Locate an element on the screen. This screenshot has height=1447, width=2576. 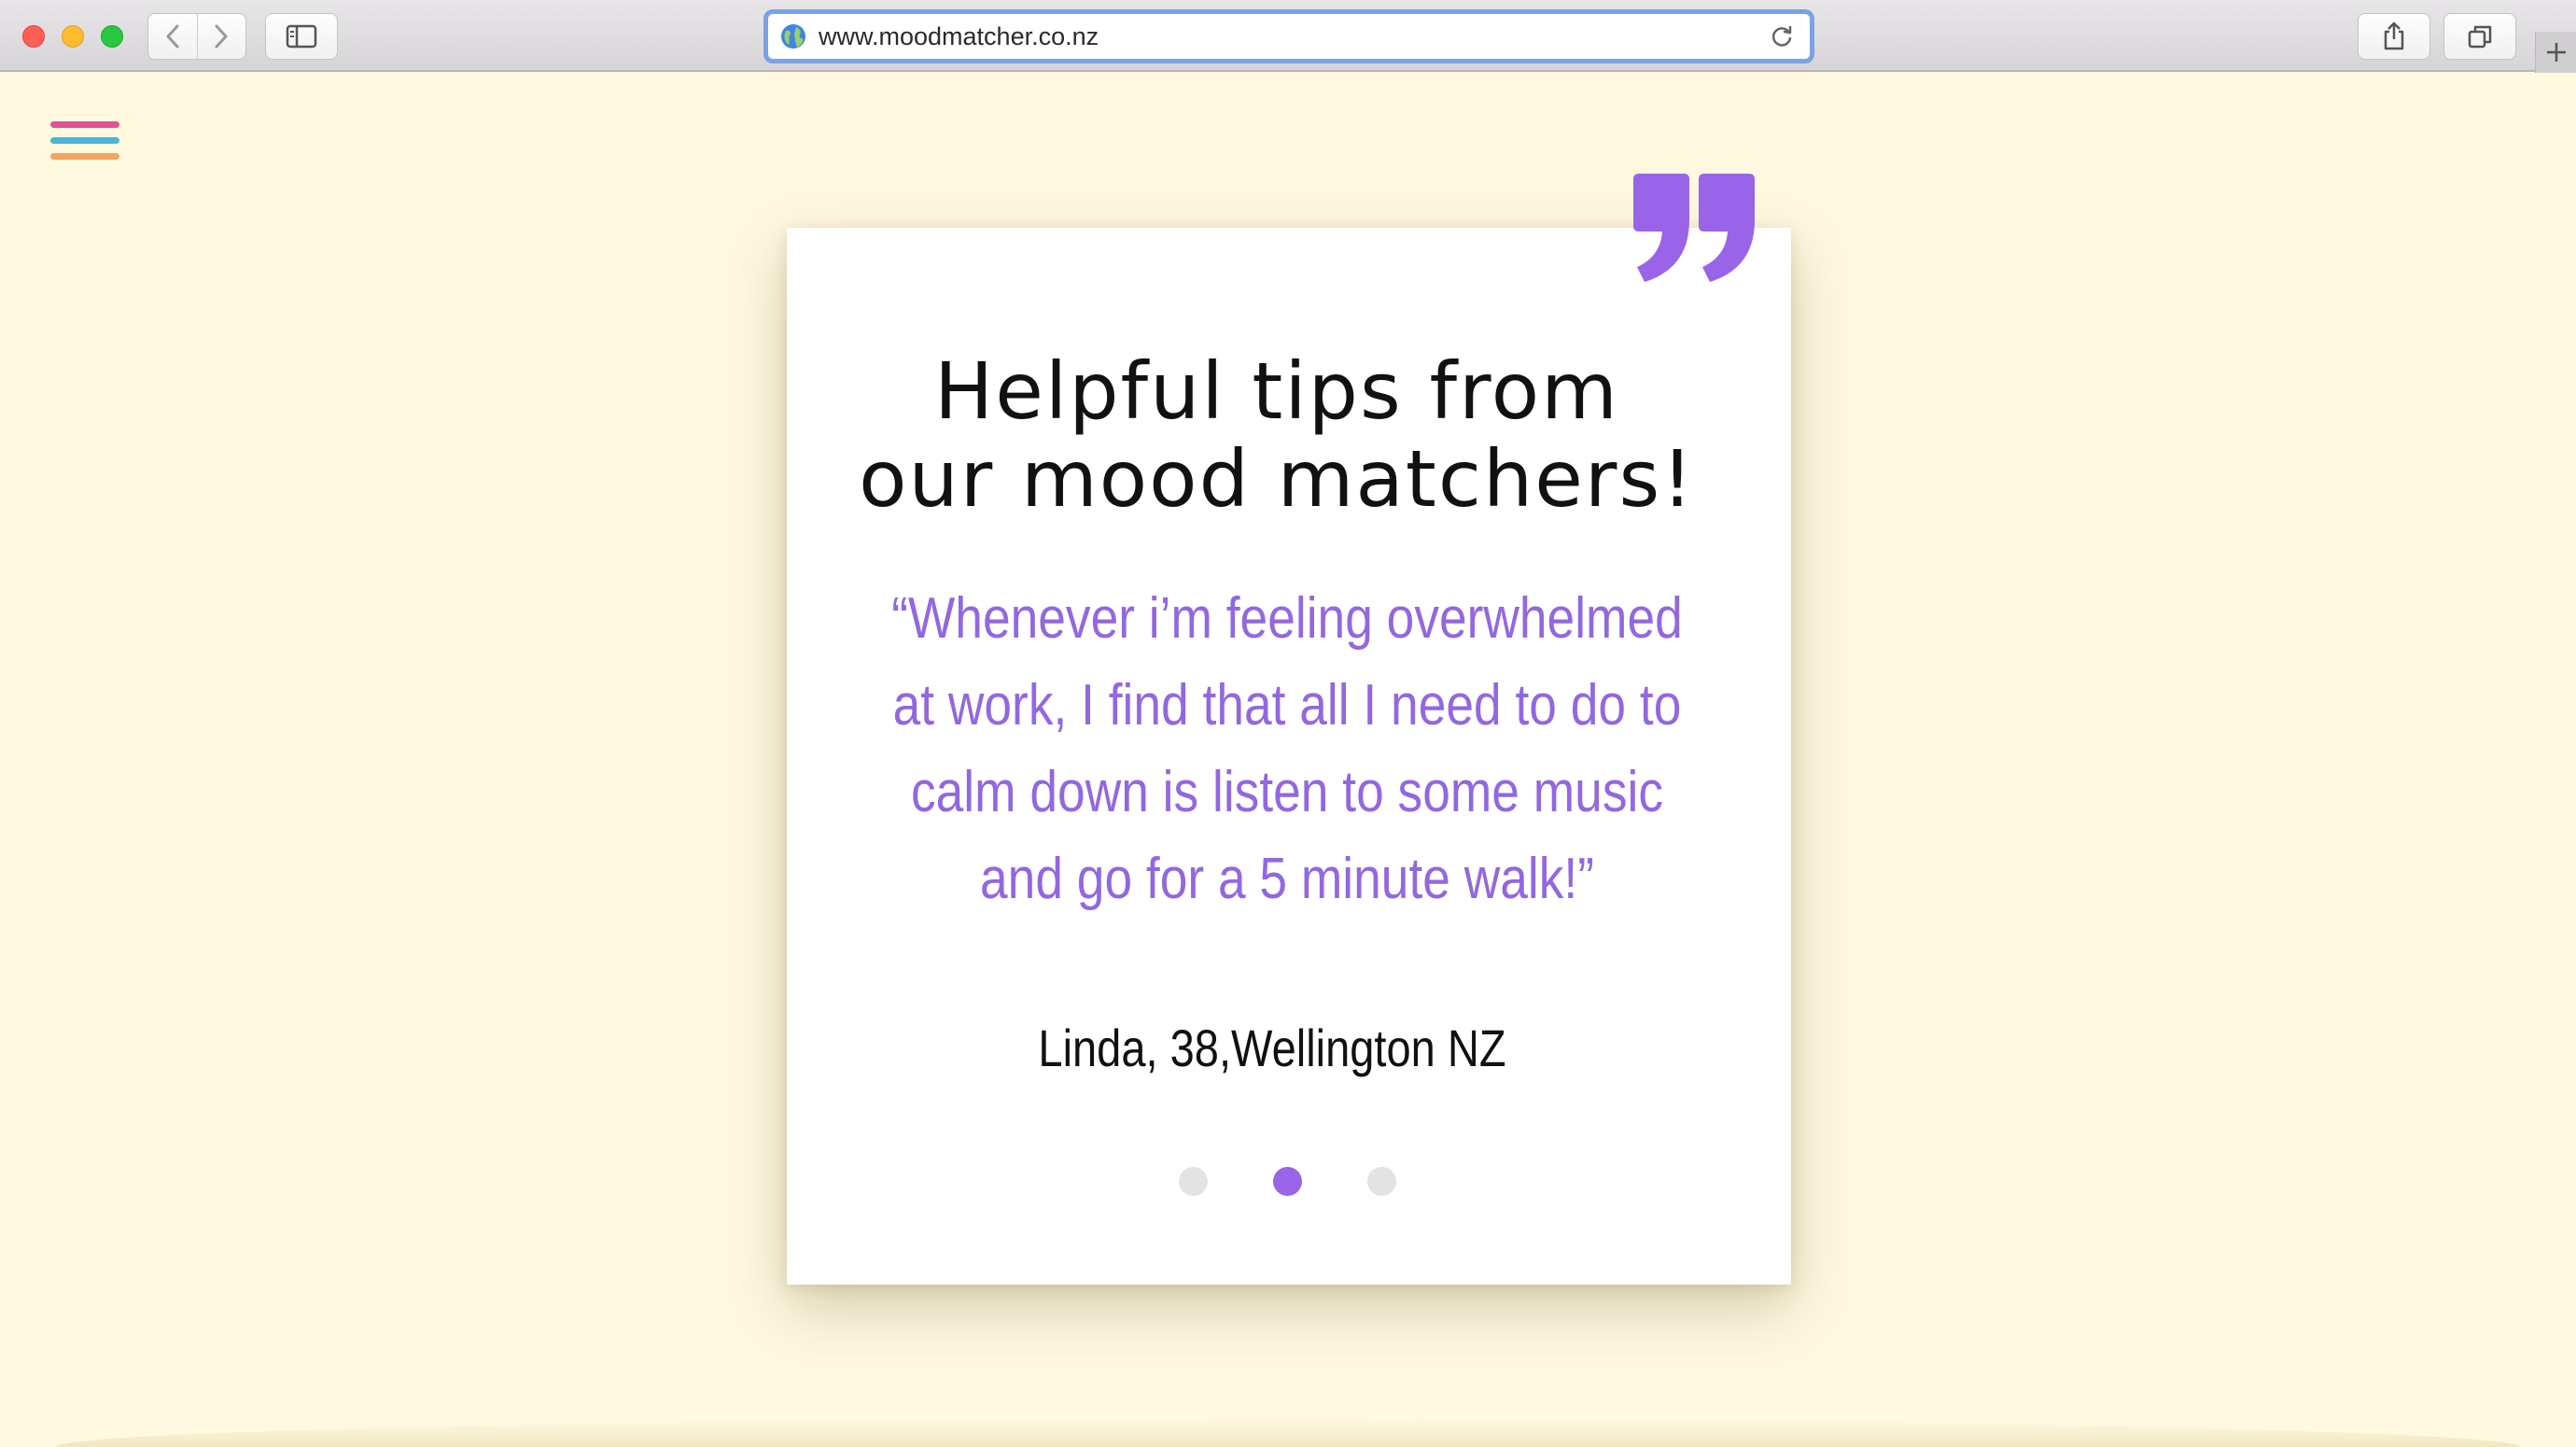
share-button is located at coordinates (2394, 37).